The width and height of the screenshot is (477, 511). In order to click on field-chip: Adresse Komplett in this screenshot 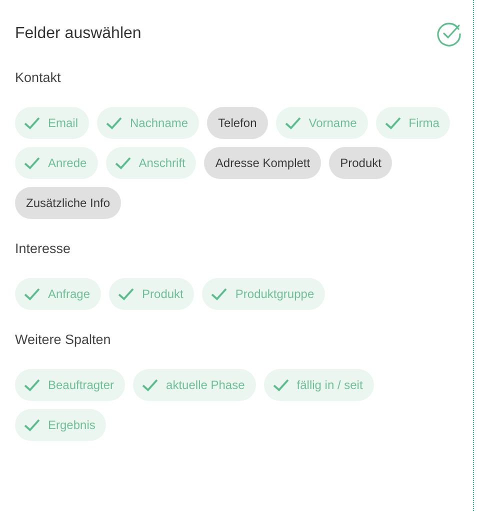, I will do `click(263, 163)`.